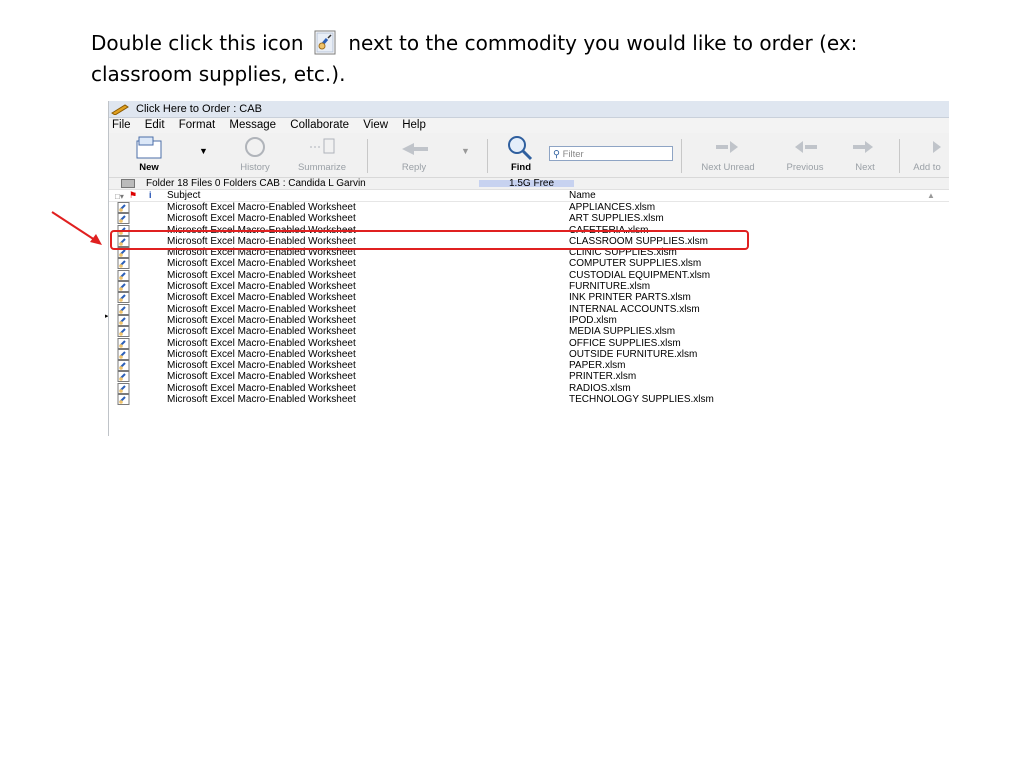 This screenshot has width=1024, height=768. What do you see at coordinates (532, 183) in the screenshot?
I see `disk-free-text: 1.5G Free` at bounding box center [532, 183].